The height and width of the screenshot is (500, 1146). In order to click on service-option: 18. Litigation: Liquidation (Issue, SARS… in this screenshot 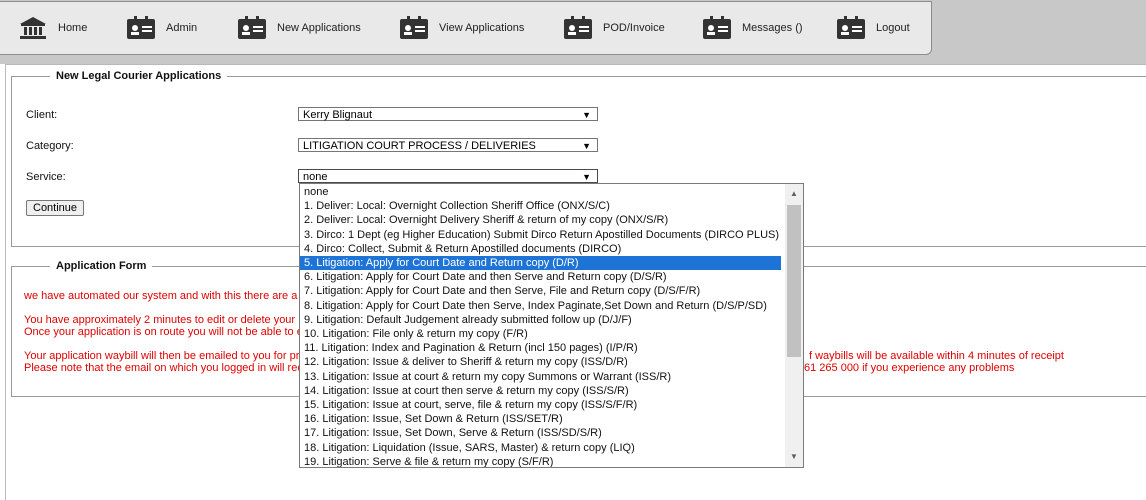, I will do `click(540, 448)`.